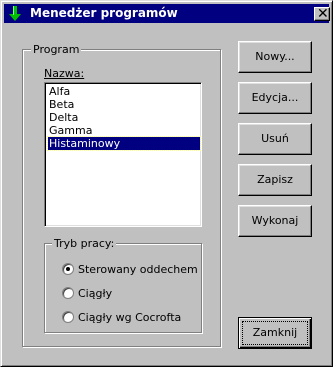 This screenshot has width=333, height=367. I want to click on name-label-text: Nazwa:, so click(64, 73).